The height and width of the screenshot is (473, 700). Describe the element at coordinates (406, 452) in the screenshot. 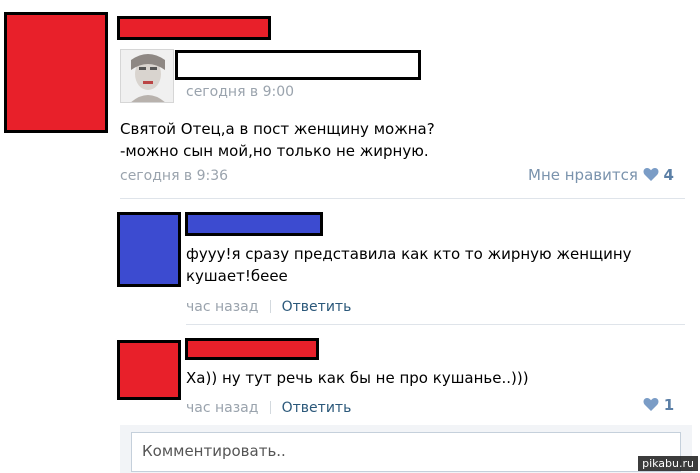

I see `comment-input: Комментировать..` at that location.